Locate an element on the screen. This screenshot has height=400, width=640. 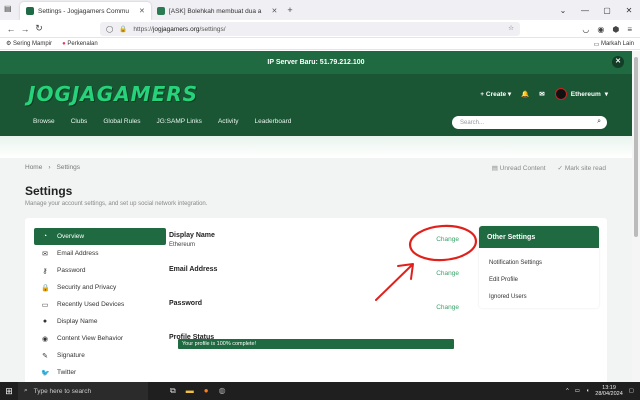
menu-item-global-rules: Global Rules is located at coordinates (121, 121).